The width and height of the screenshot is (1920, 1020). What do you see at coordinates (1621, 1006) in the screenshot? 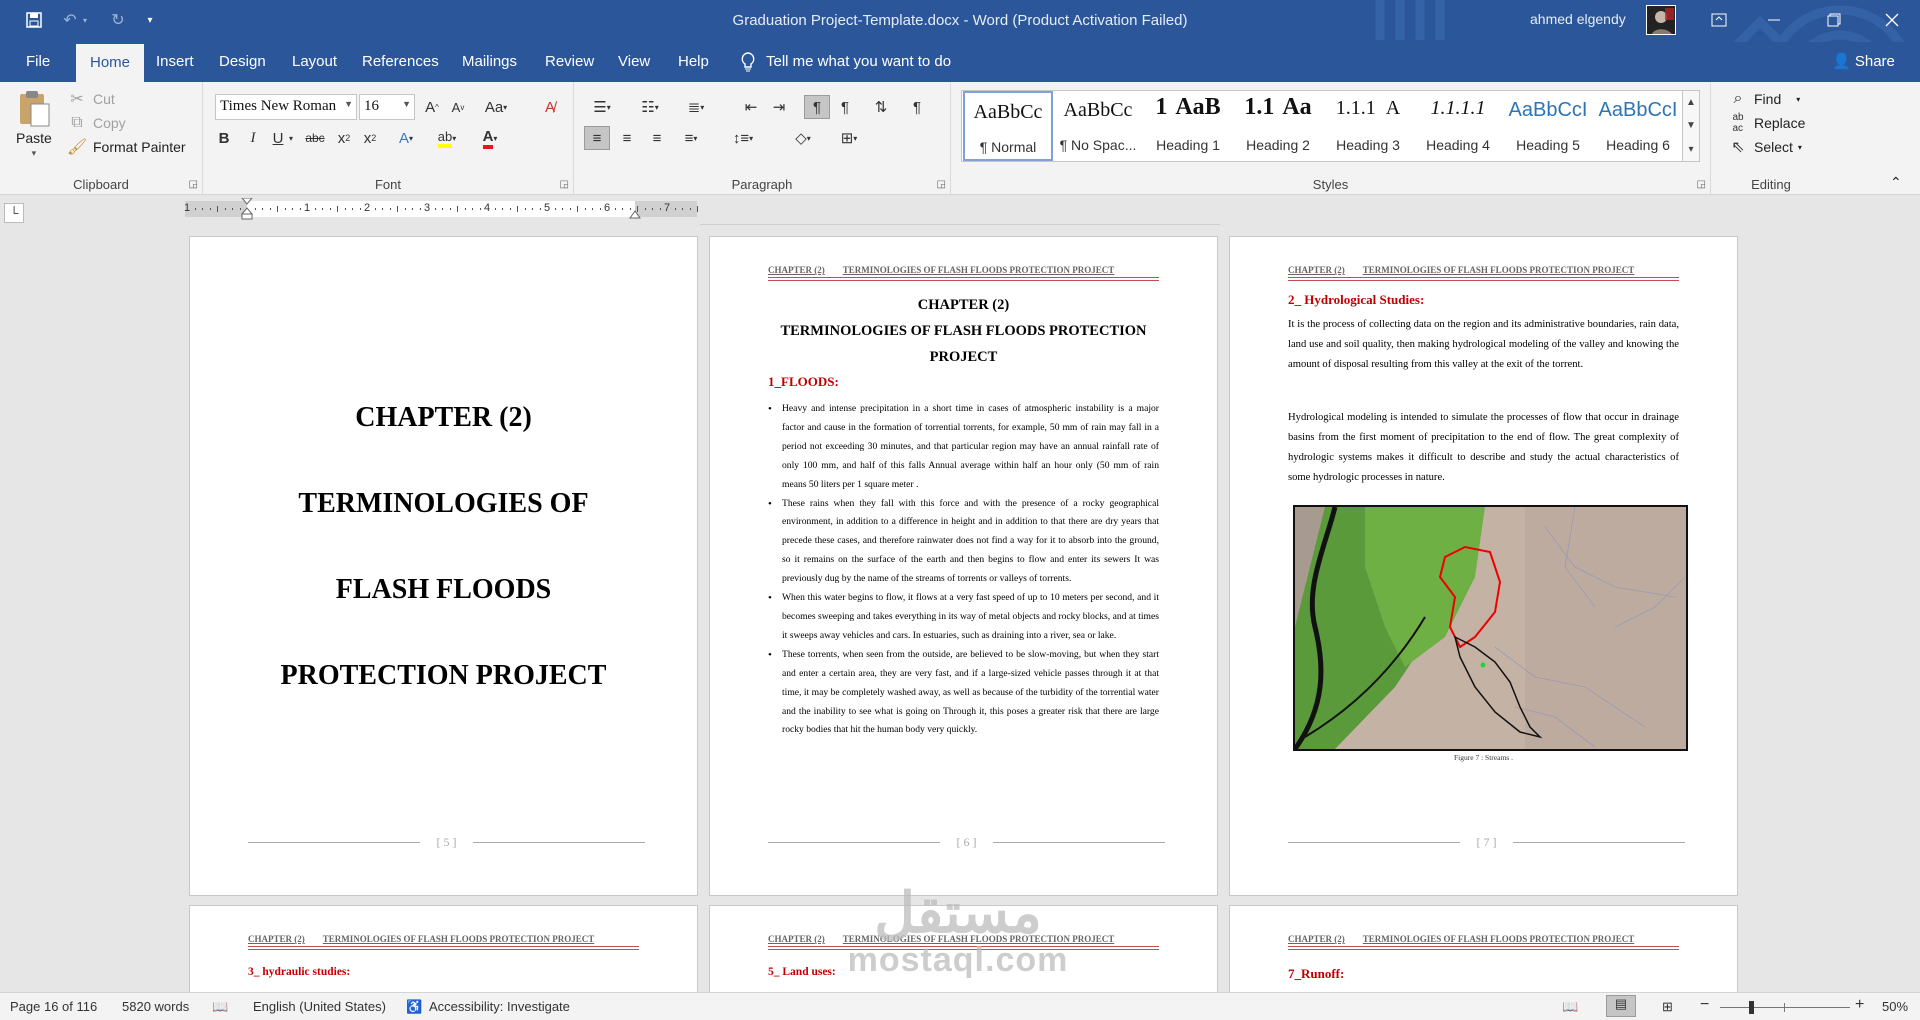
I see `print-layout-icon: ▤` at bounding box center [1621, 1006].